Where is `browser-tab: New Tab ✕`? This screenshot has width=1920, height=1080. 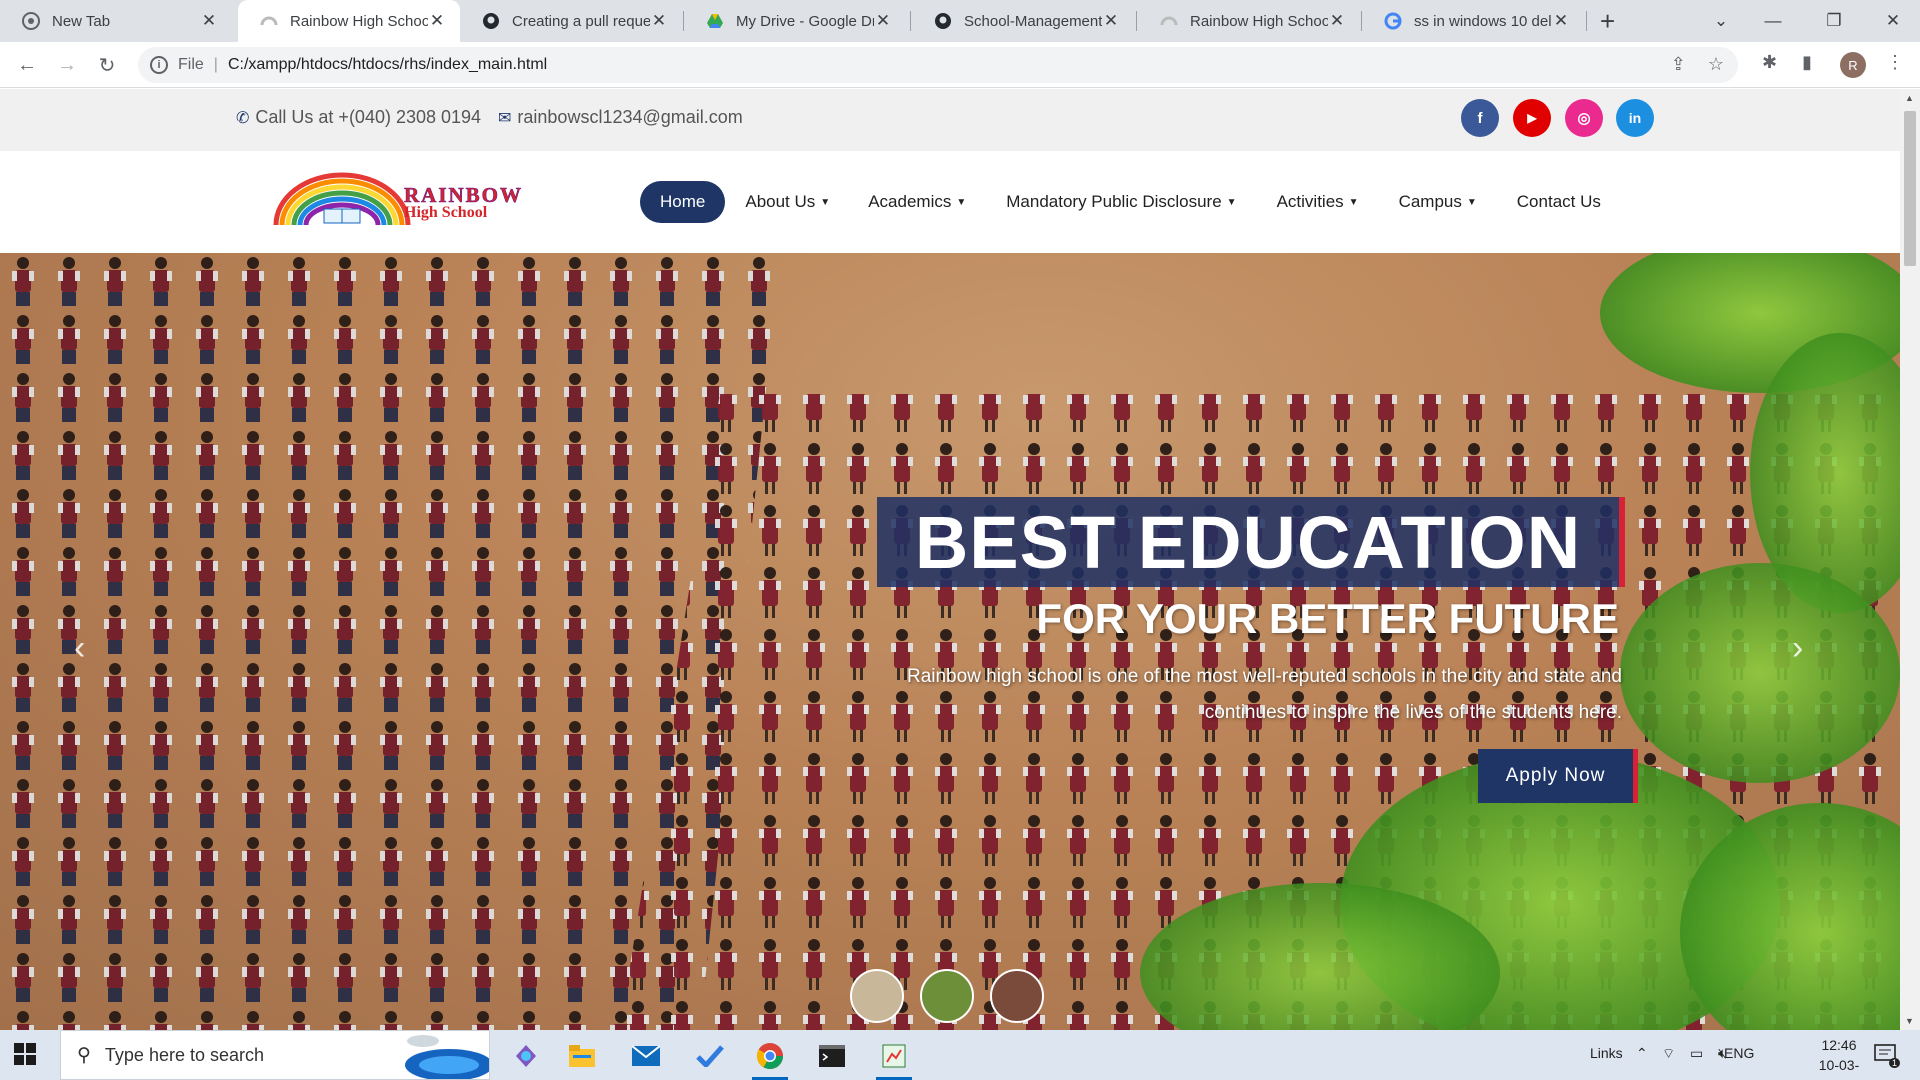
browser-tab: New Tab ✕ is located at coordinates (116, 21).